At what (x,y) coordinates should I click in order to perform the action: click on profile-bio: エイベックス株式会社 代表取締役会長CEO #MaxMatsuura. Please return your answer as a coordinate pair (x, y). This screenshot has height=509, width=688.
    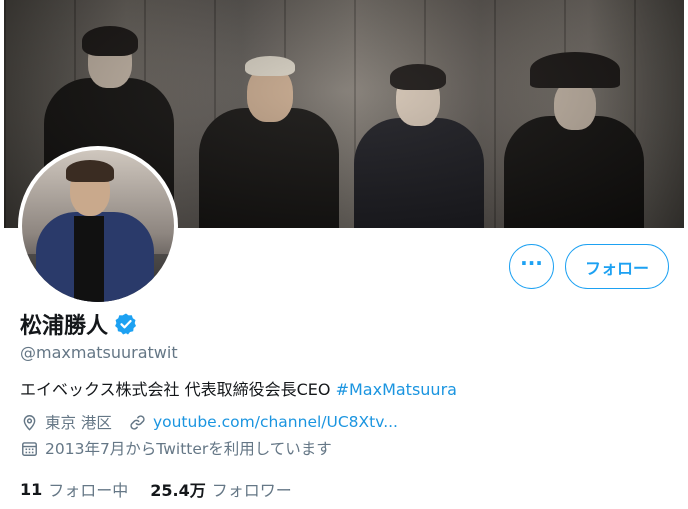
    Looking at the image, I should click on (238, 388).